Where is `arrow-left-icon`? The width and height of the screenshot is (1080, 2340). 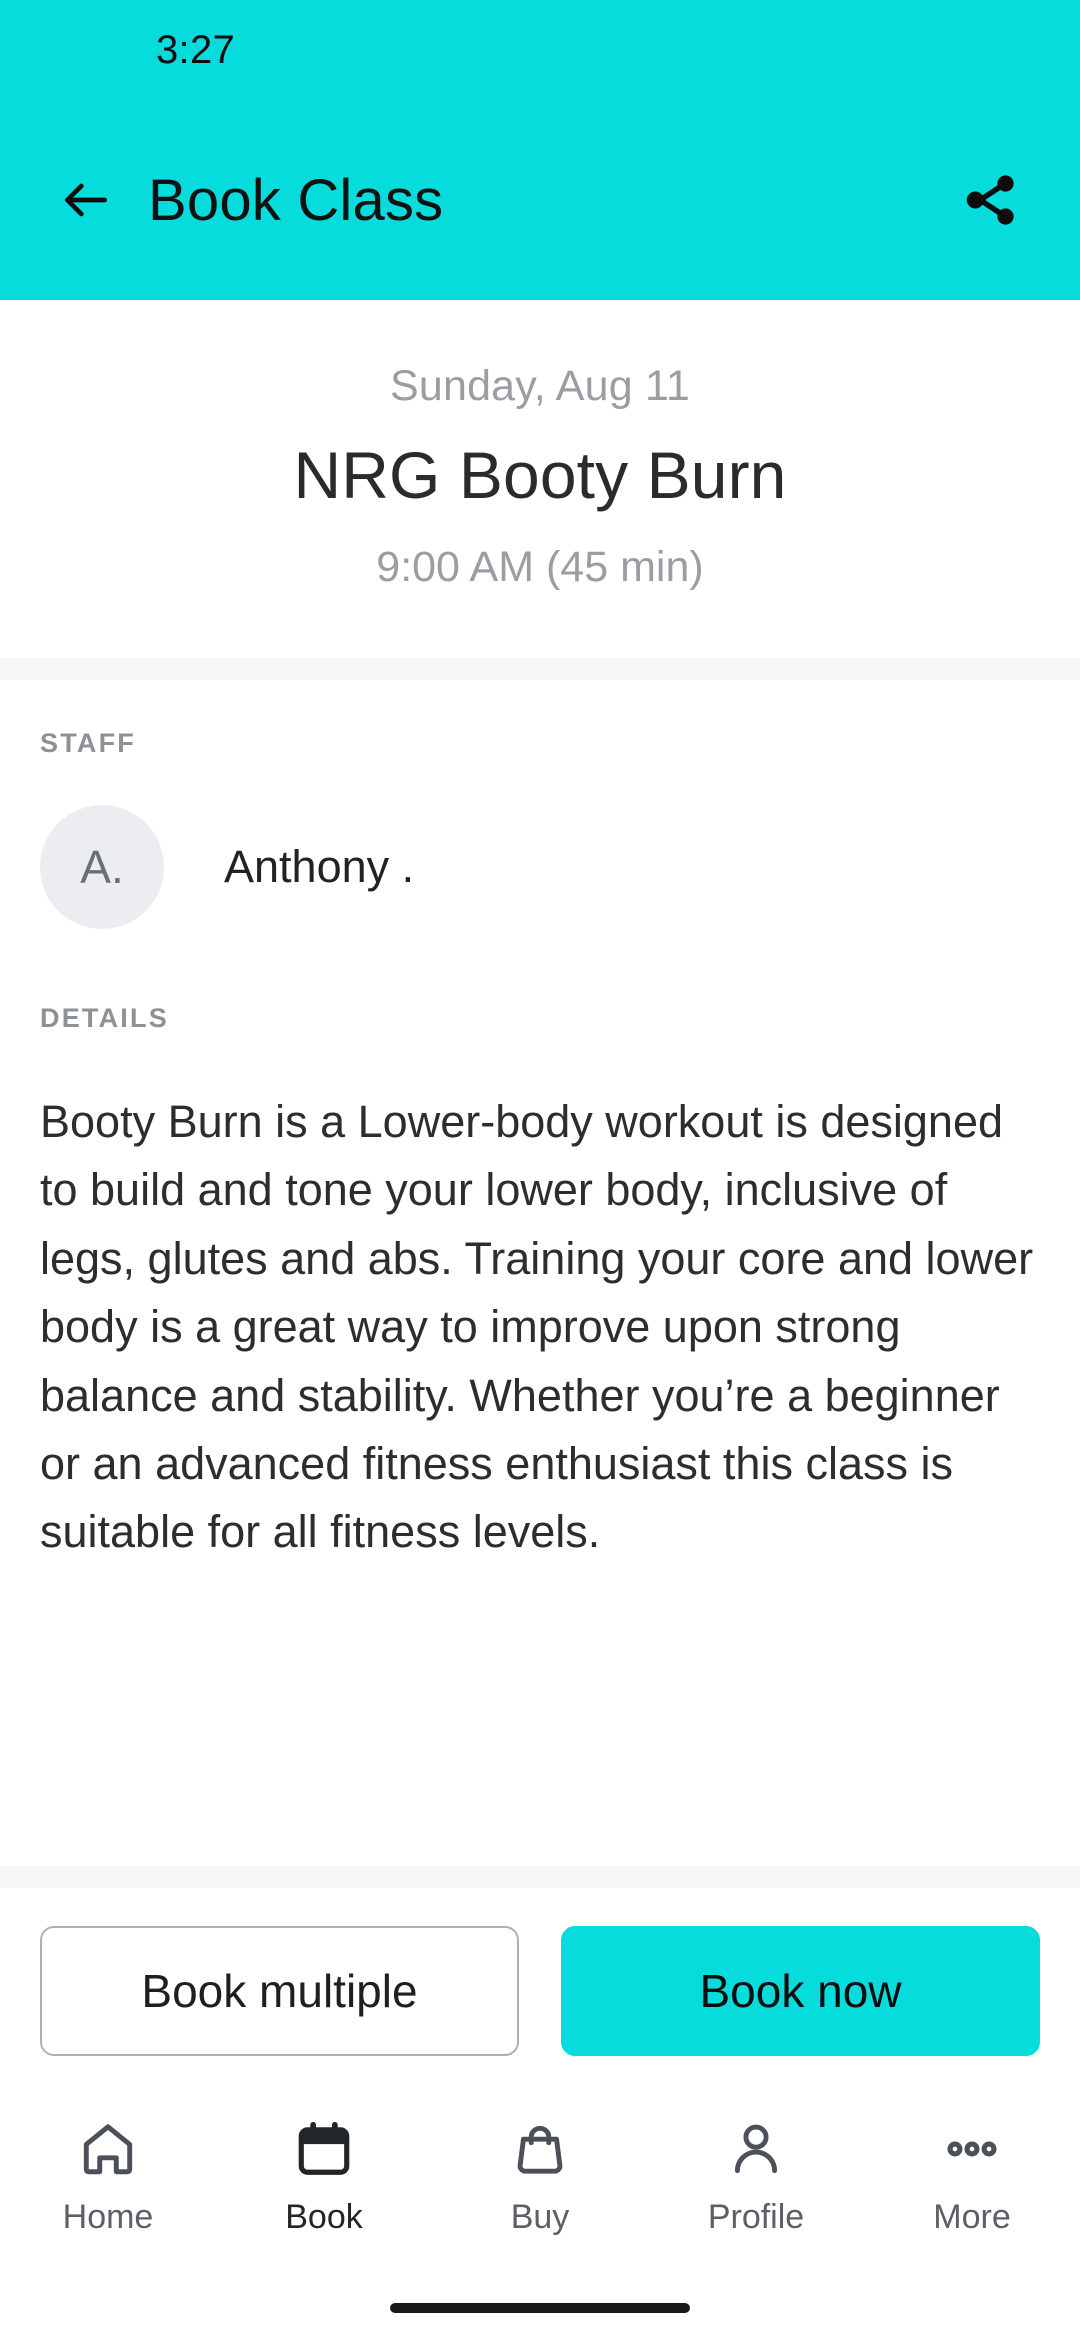 arrow-left-icon is located at coordinates (86, 200).